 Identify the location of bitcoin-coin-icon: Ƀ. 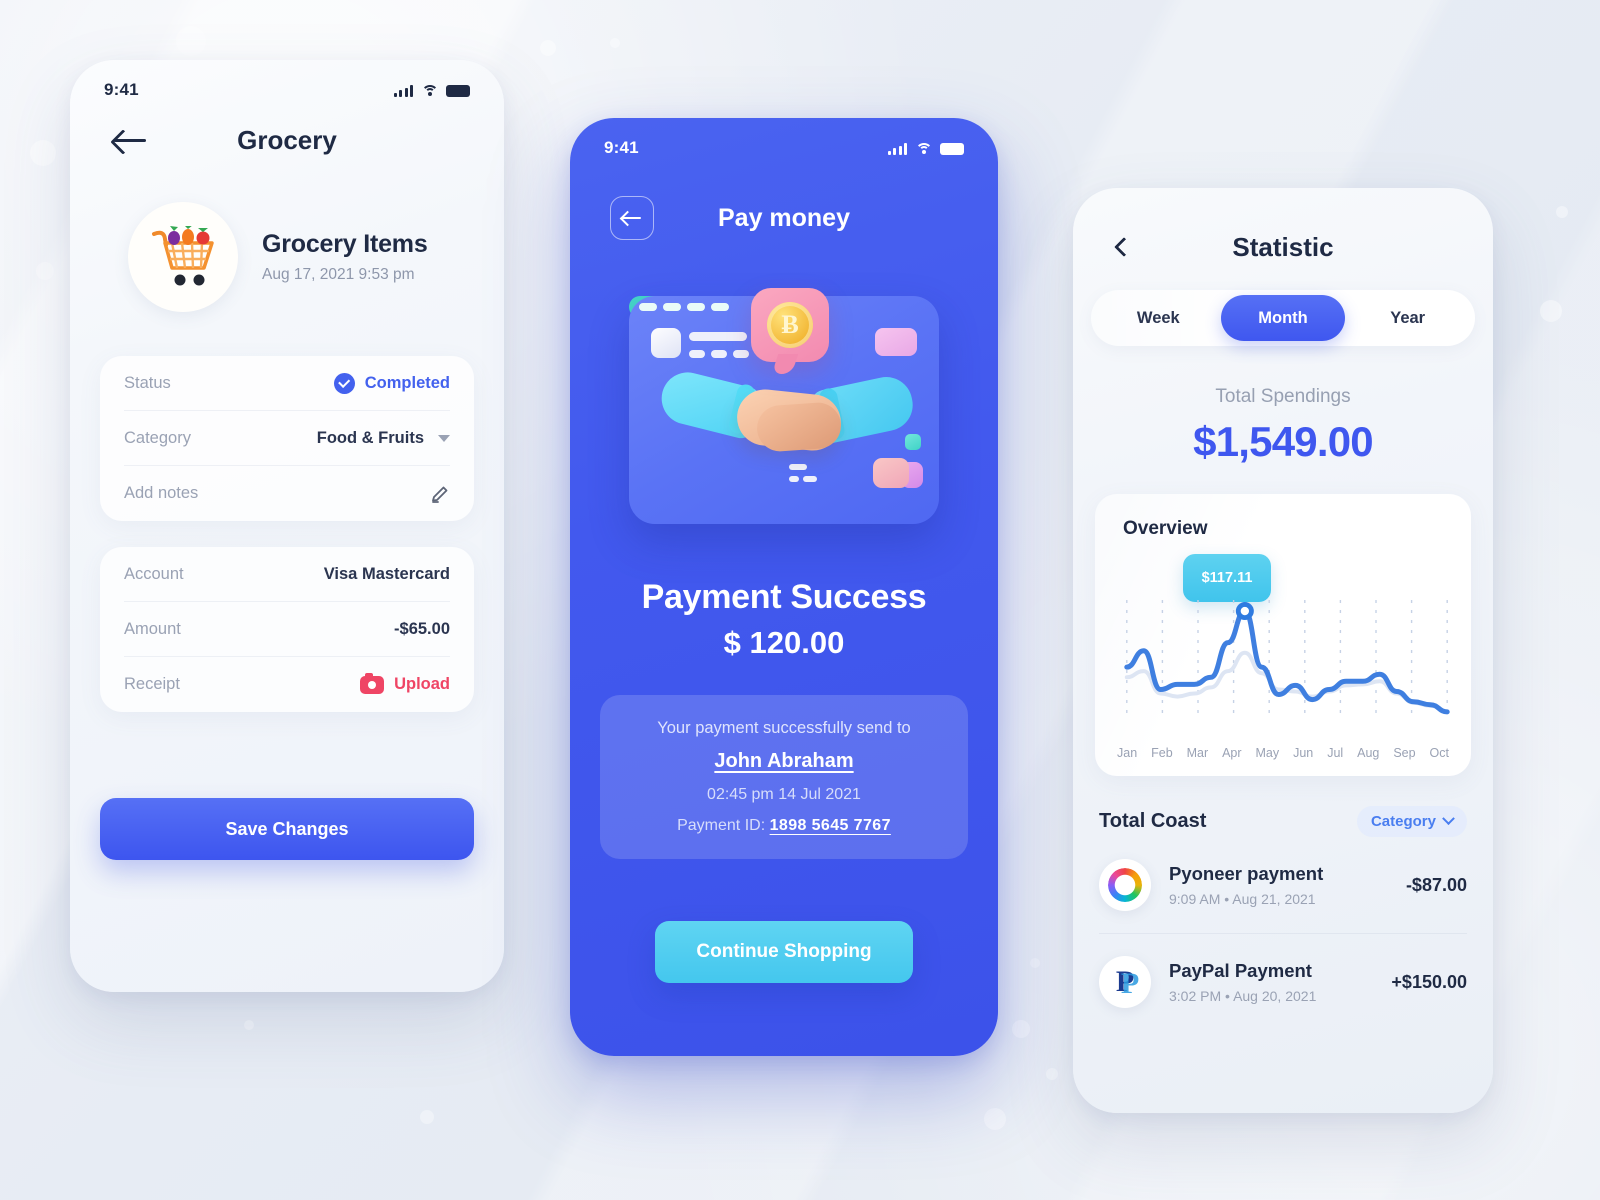
(790, 325).